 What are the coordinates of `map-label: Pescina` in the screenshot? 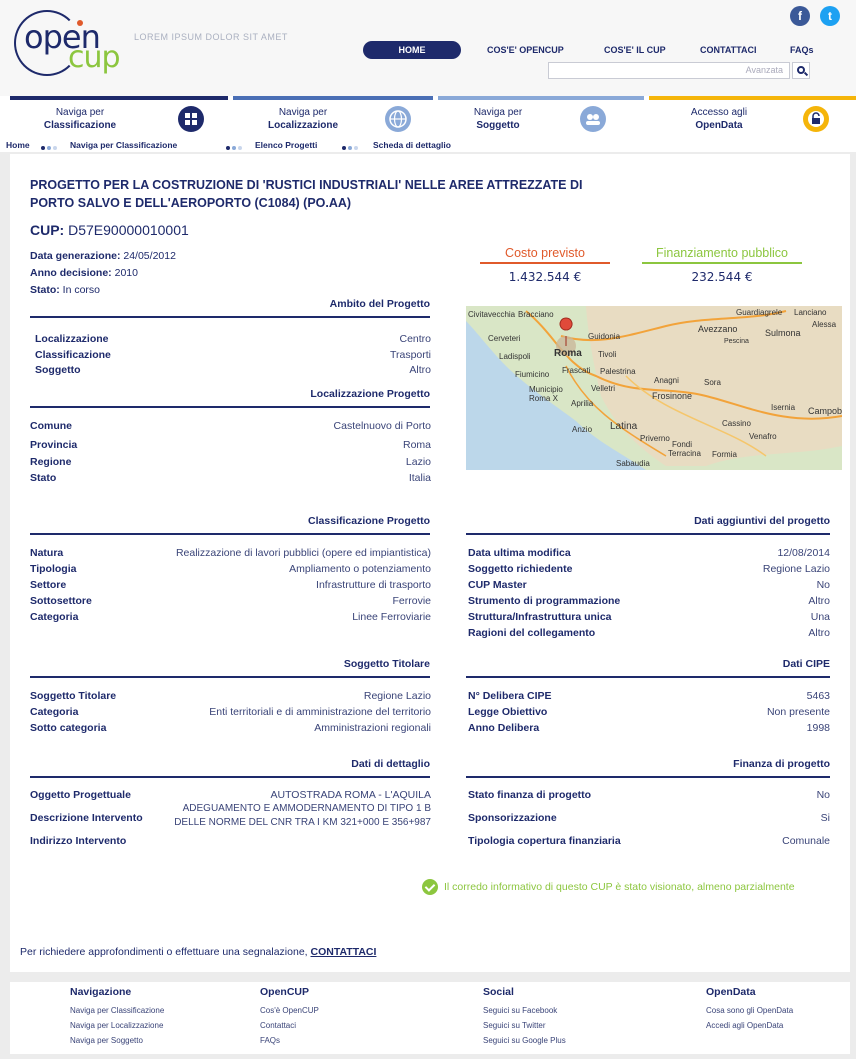 It's located at (736, 341).